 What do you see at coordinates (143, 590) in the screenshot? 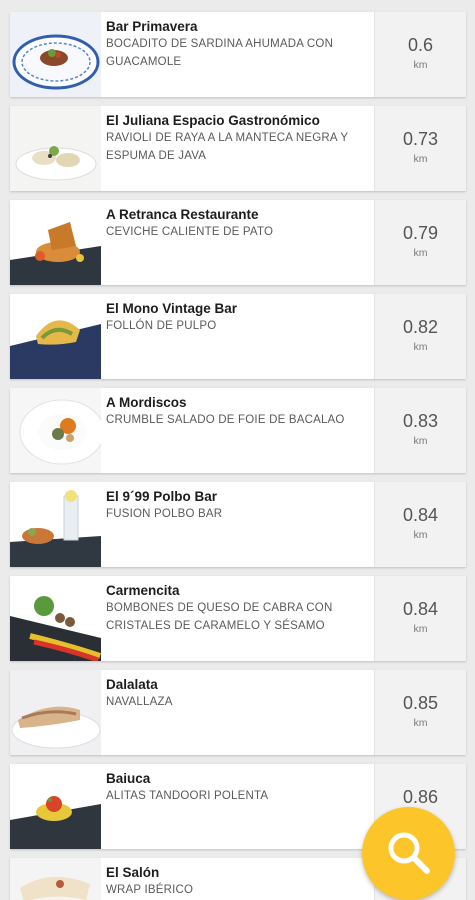
I see `restaurant-name: Carmencita` at bounding box center [143, 590].